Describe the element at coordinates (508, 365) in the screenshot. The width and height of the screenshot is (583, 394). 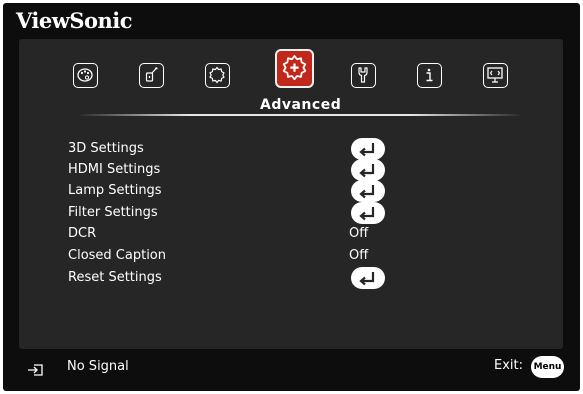
I see `exit-label: Exit:` at that location.